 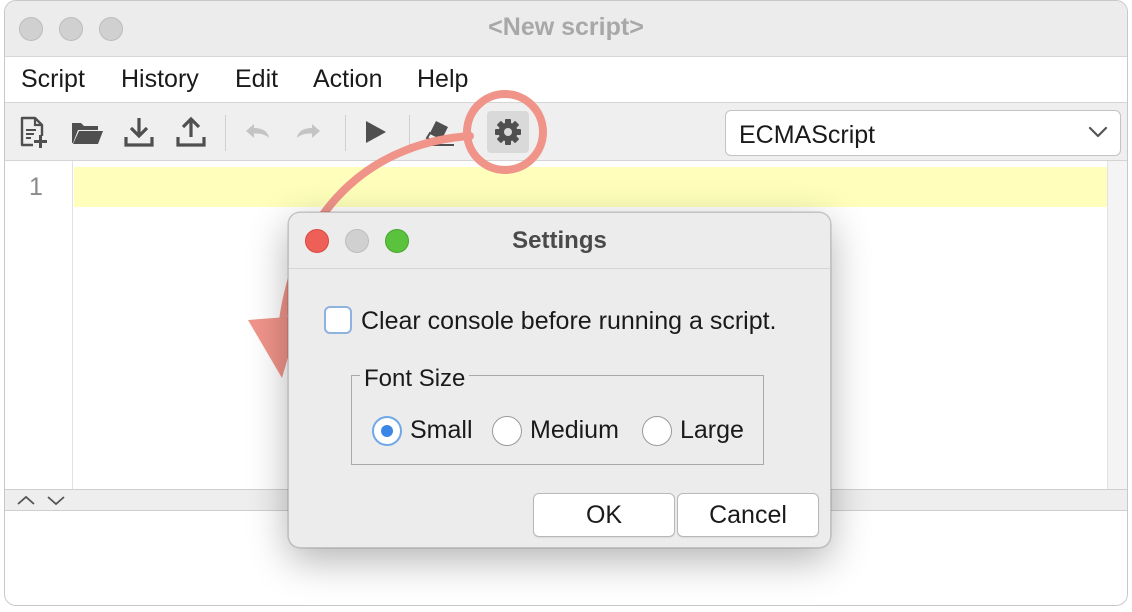 I want to click on font-size-medium-radio, so click(x=507, y=431).